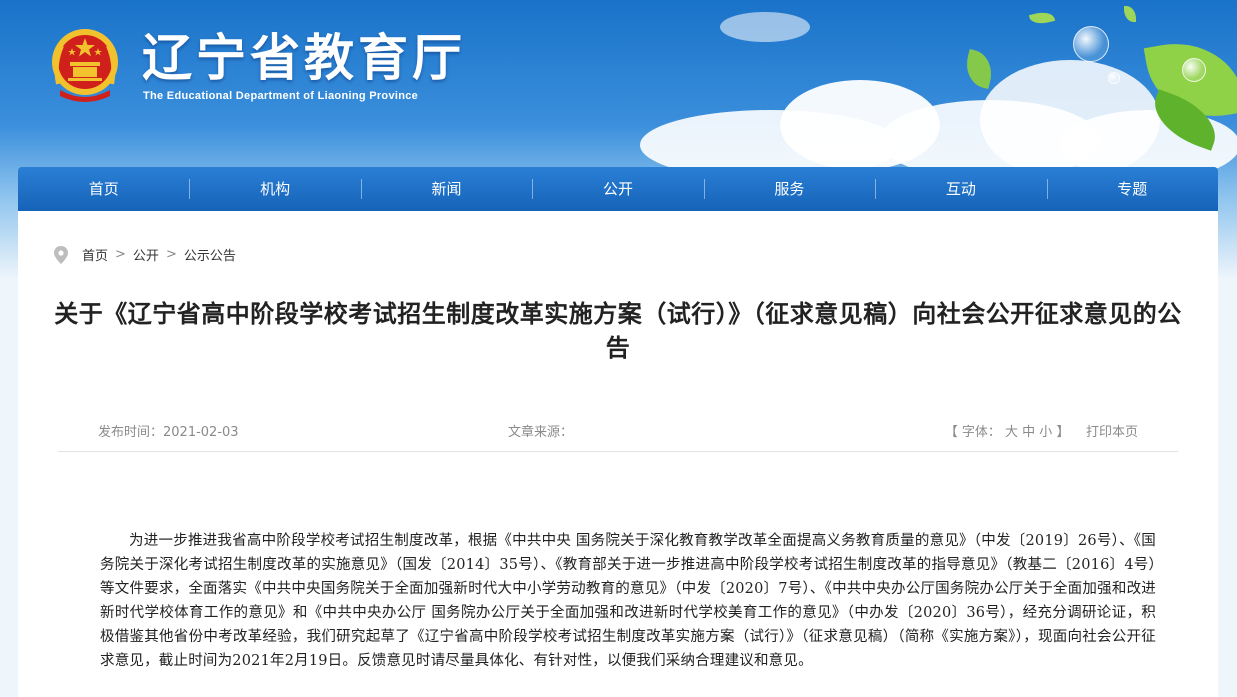  Describe the element at coordinates (960, 189) in the screenshot. I see `nav-item-interaction: 互动` at that location.